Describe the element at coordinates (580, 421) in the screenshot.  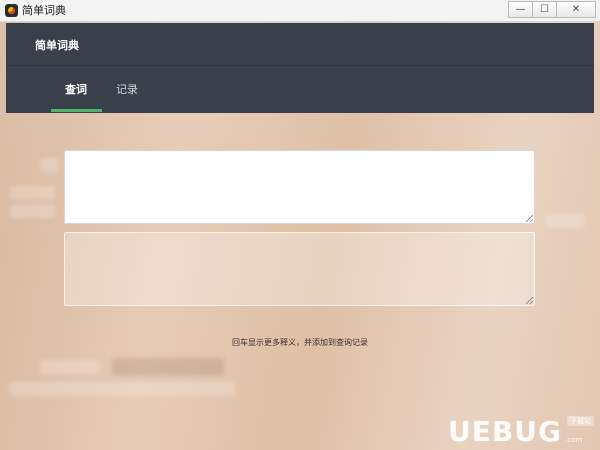
I see `watermark-badge: 下载站` at that location.